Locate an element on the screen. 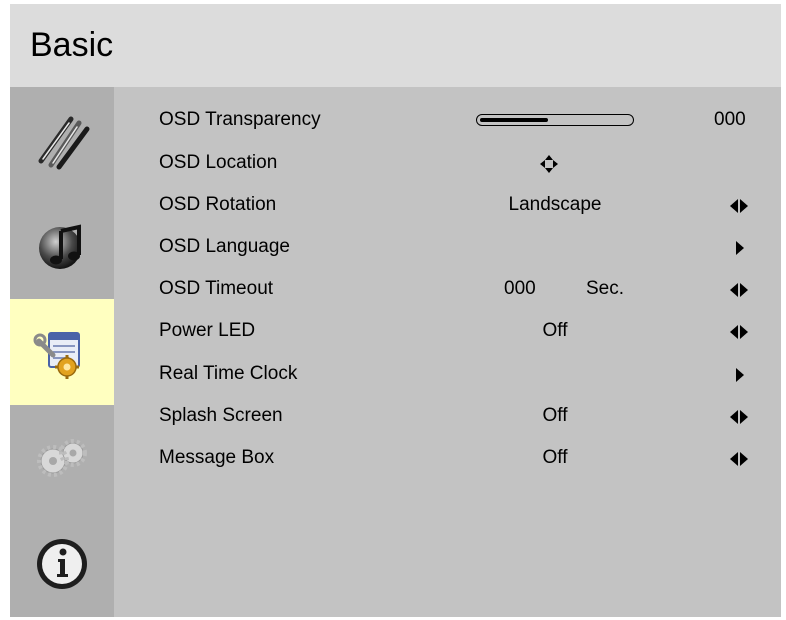 This screenshot has width=786, height=620. info-icon is located at coordinates (62, 564).